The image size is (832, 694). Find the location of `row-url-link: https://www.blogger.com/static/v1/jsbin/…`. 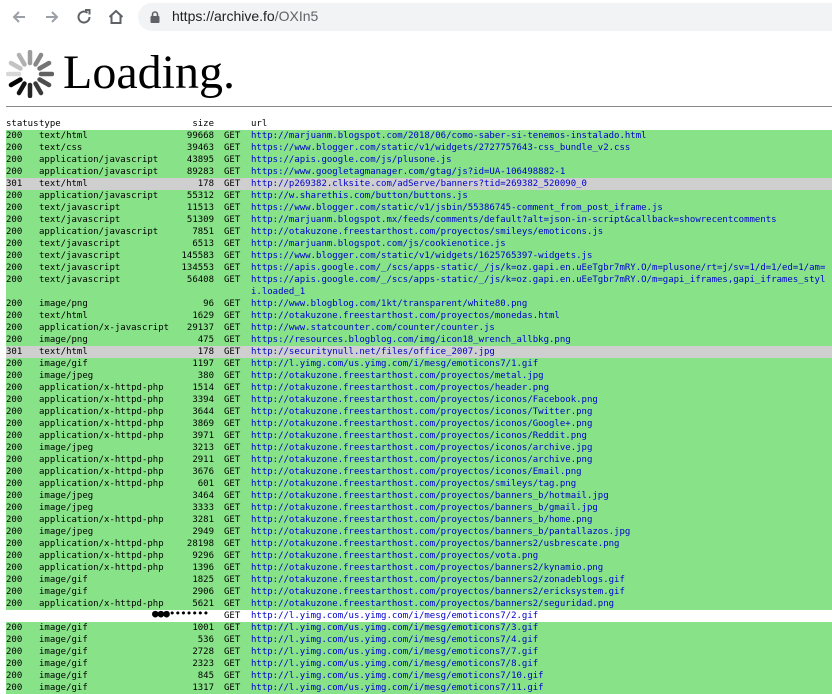

row-url-link: https://www.blogger.com/static/v1/jsbin/… is located at coordinates (541, 208).